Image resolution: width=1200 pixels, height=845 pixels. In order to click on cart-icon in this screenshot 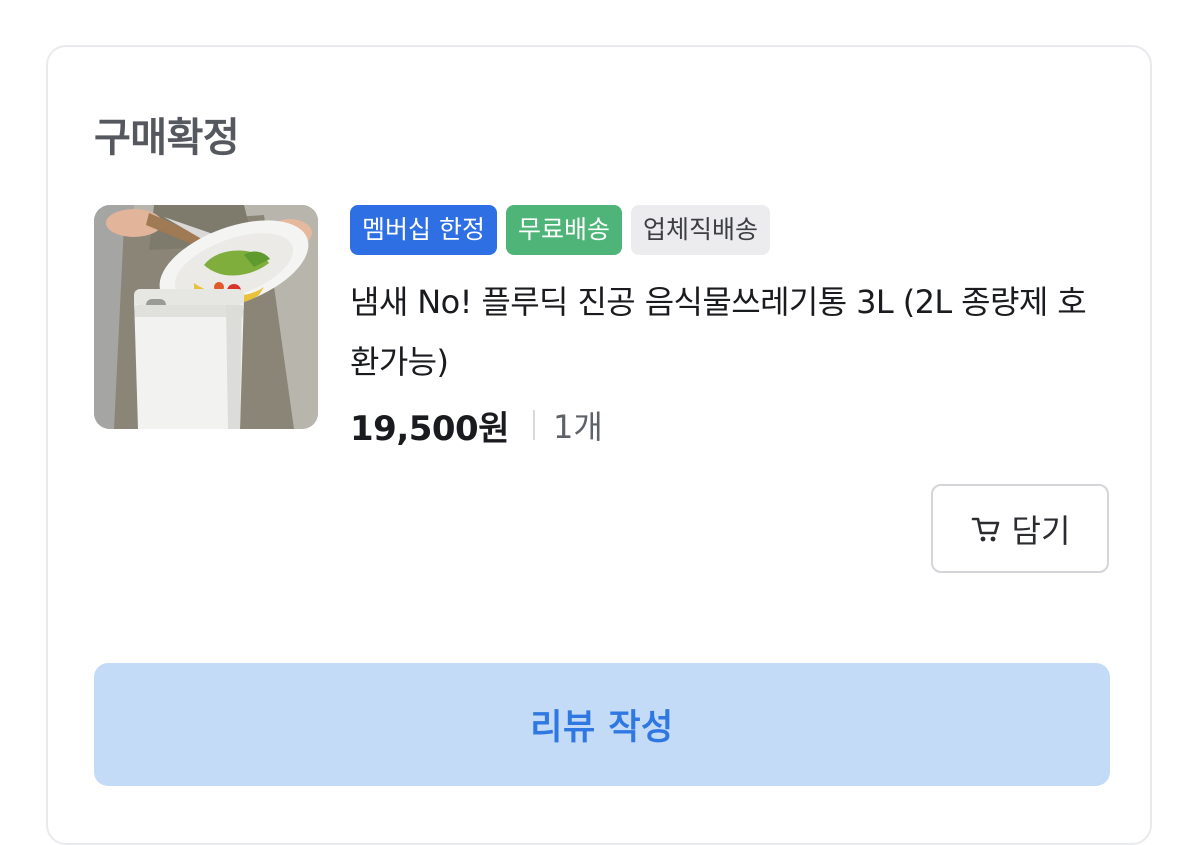, I will do `click(985, 529)`.